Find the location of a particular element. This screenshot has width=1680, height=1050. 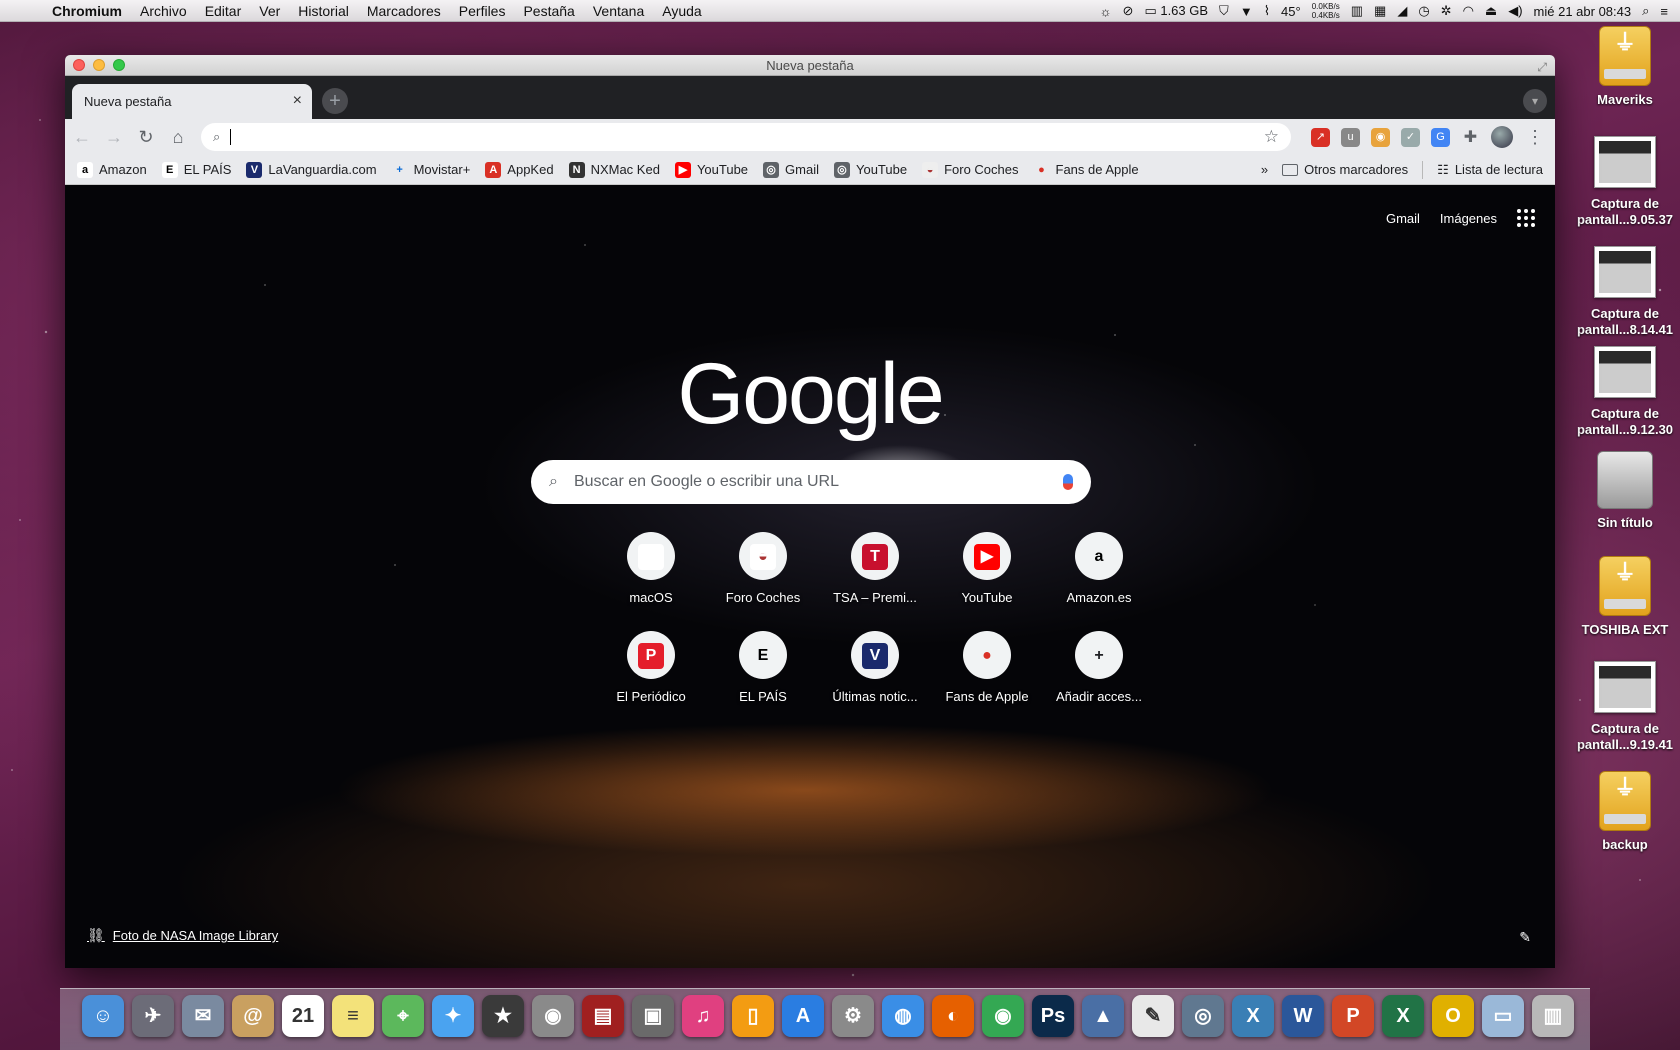

excel-icon: X is located at coordinates (1403, 1016).